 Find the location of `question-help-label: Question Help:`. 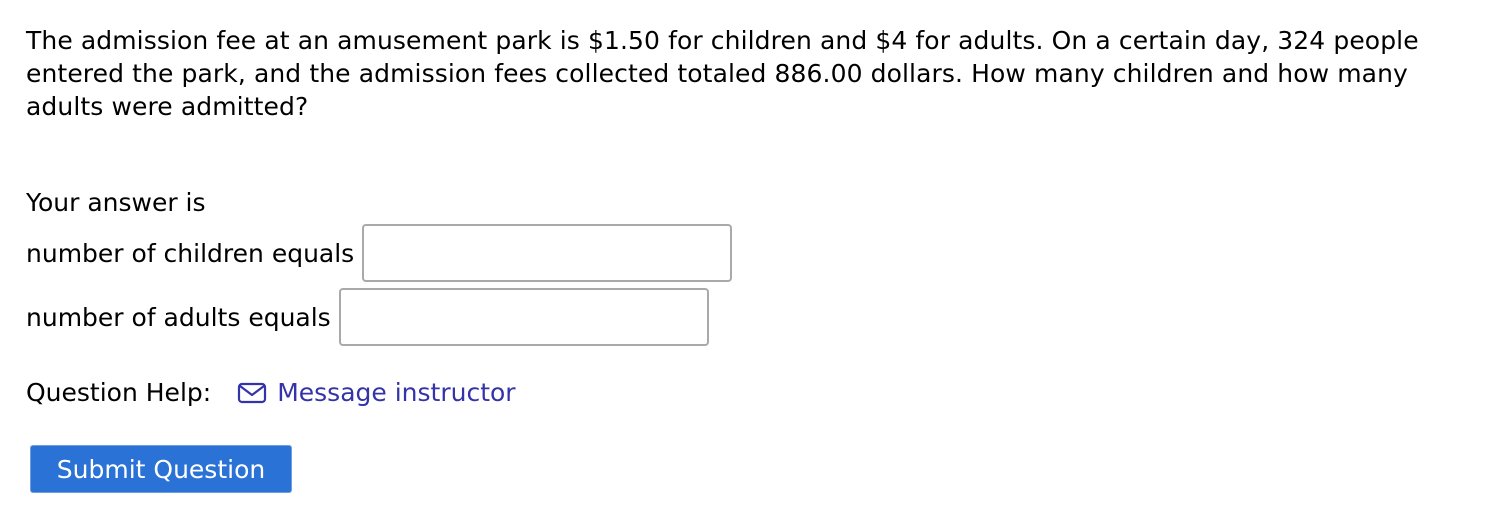

question-help-label: Question Help: is located at coordinates (119, 392).